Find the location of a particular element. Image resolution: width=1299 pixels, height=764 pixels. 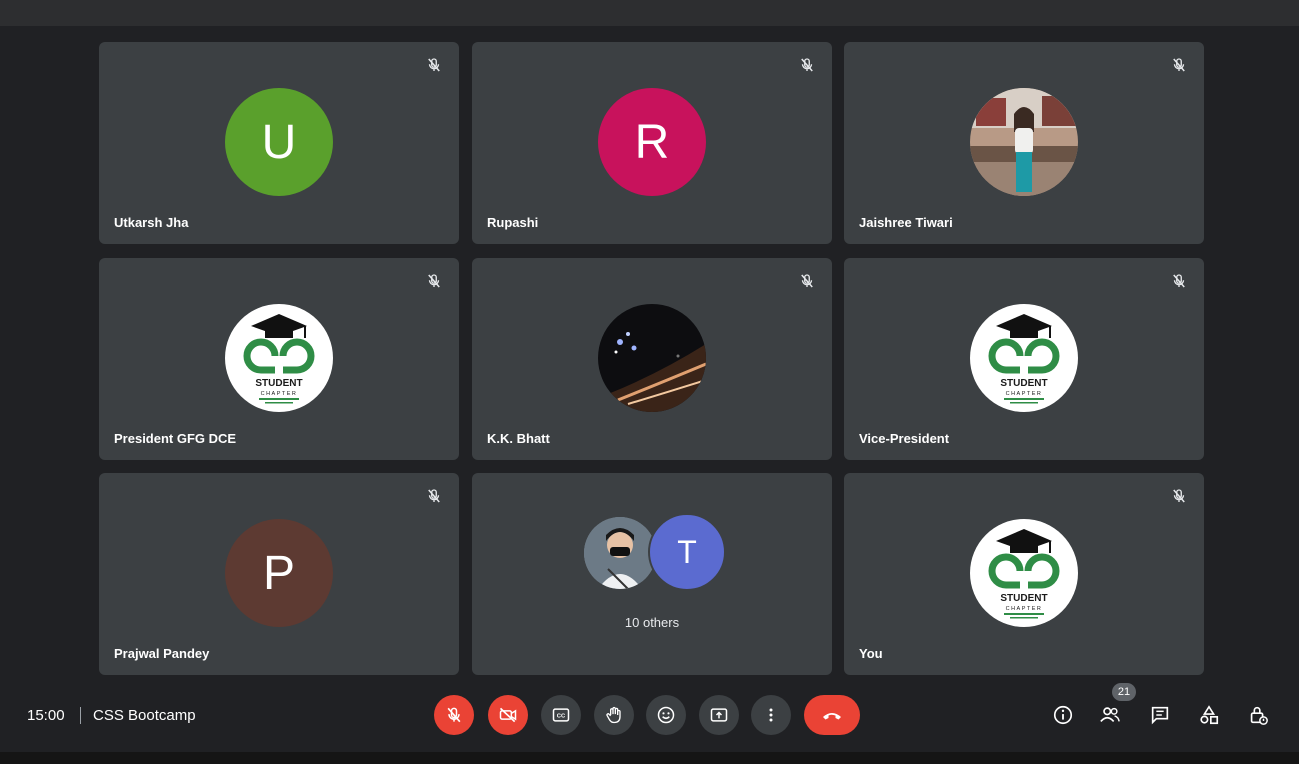

raise-hand-icon is located at coordinates (613, 715).